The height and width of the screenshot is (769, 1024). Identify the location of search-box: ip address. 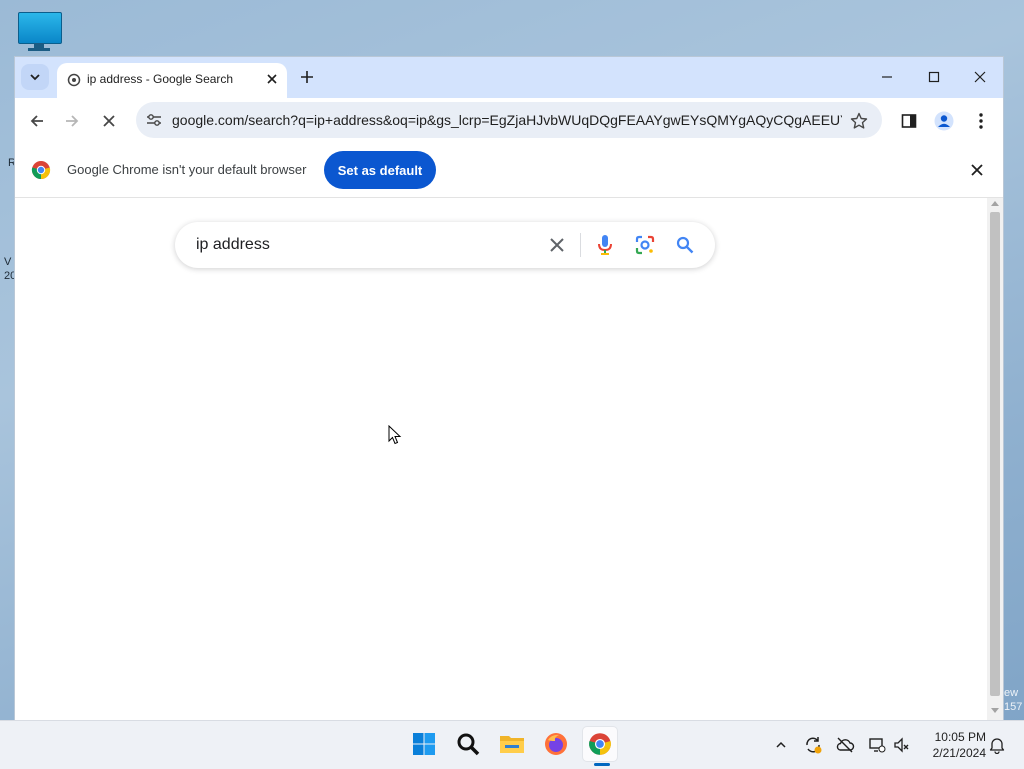
(445, 245).